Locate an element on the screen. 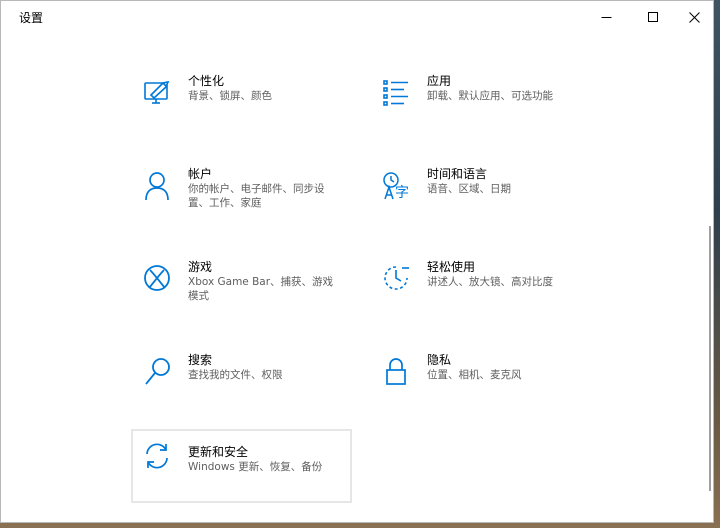  category-description: 你的帐户、电子邮件、同步设置、工作、家庭 is located at coordinates (256, 196).